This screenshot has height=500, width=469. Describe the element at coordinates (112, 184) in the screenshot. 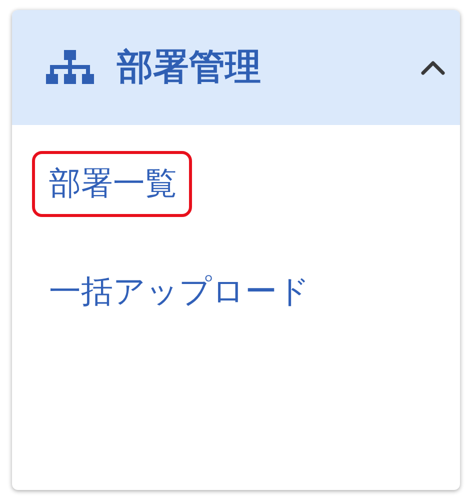

I see `menu-link: 部署一覧` at that location.